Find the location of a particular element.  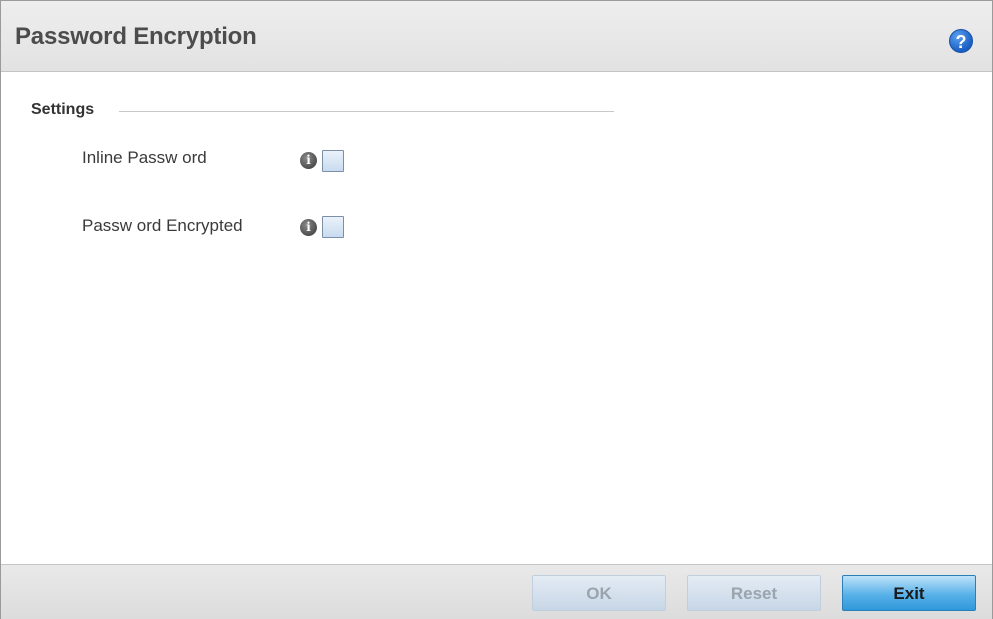

reset-button: Reset is located at coordinates (754, 593).